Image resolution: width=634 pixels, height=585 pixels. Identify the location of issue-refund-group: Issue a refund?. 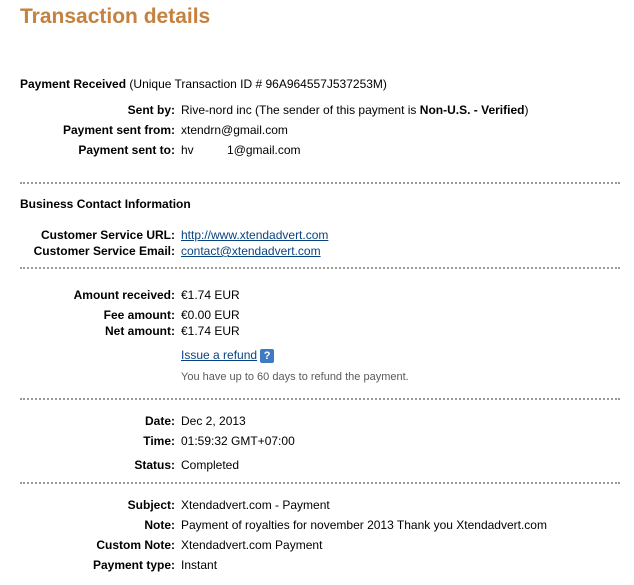
(228, 355).